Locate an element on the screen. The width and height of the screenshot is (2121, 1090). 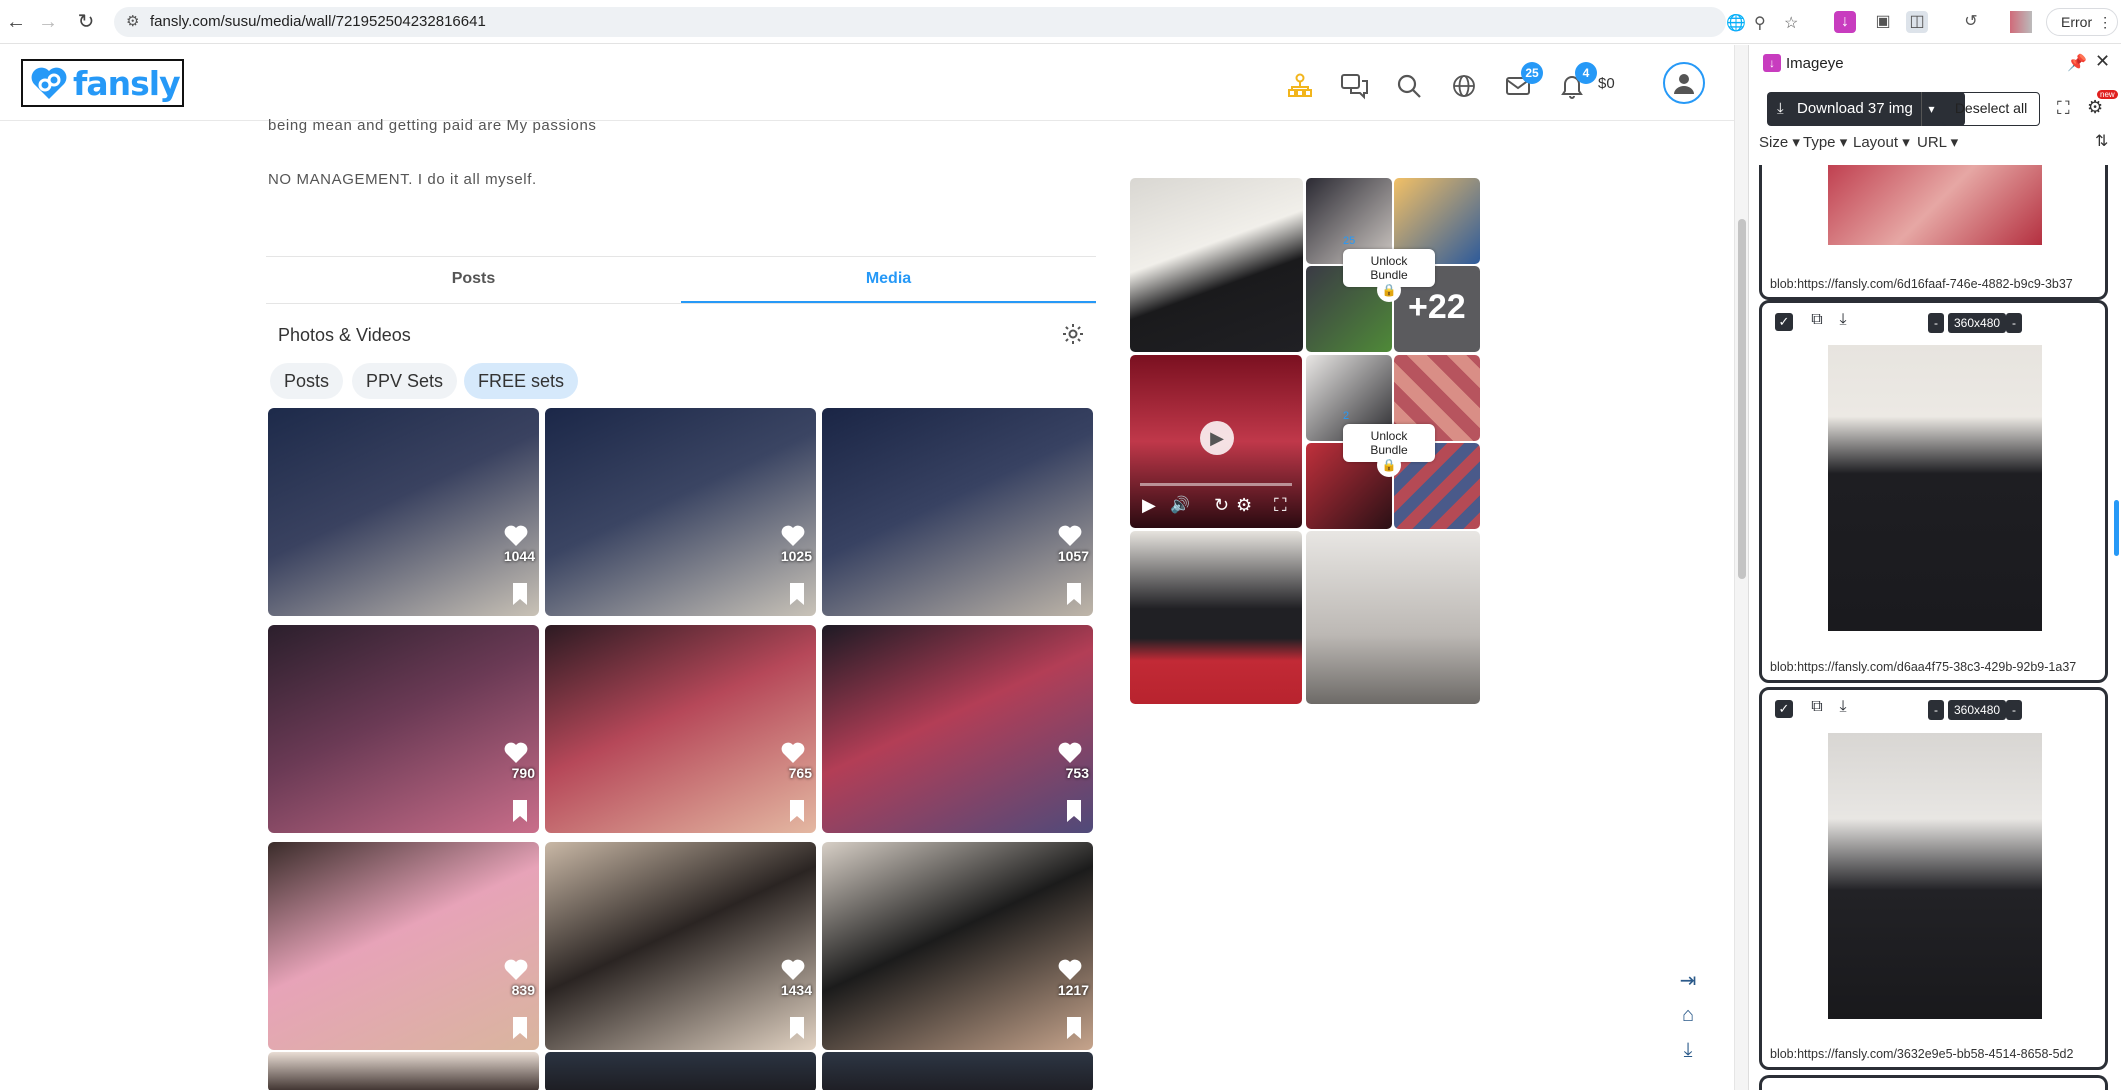
video-settings-icon: ⚙ is located at coordinates (1244, 505).